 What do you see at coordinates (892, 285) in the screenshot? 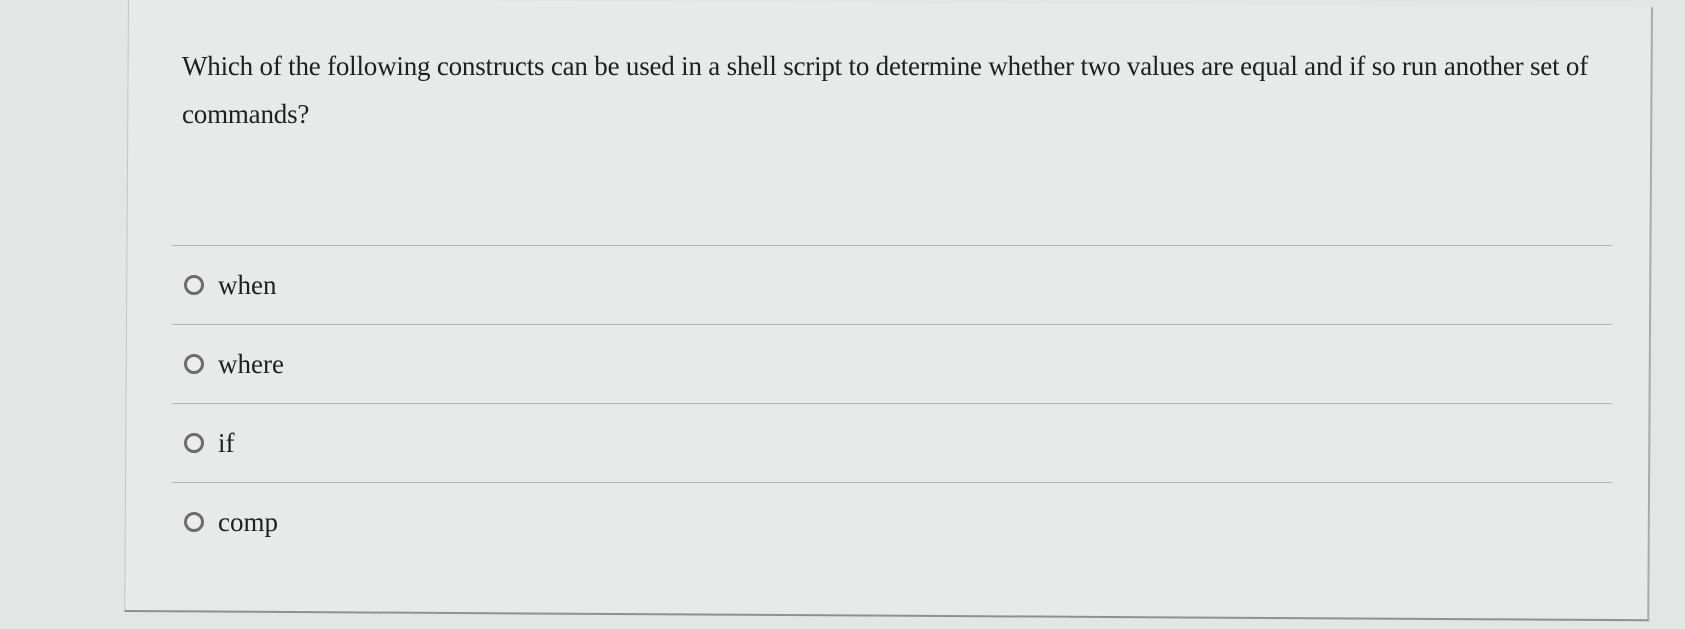
I see `option-when: when` at bounding box center [892, 285].